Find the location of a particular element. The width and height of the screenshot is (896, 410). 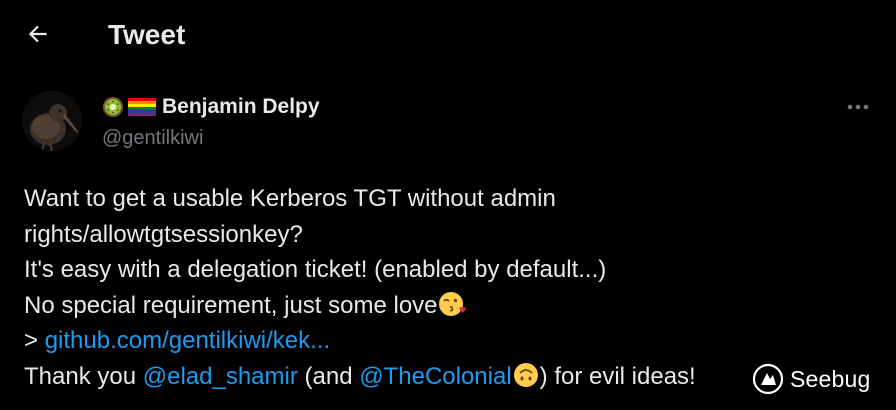

rainbow-flag-emoji-icon is located at coordinates (142, 107).